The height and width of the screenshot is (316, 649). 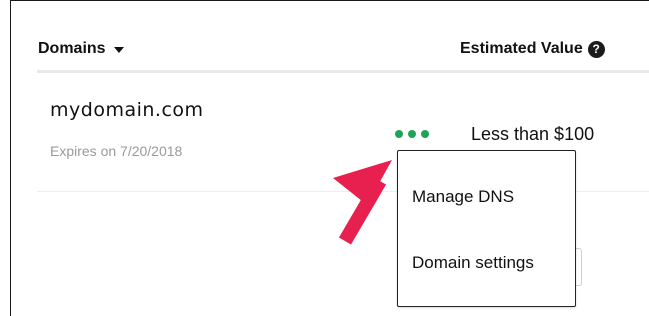 What do you see at coordinates (127, 110) in the screenshot?
I see `domain-name: mydomain.com` at bounding box center [127, 110].